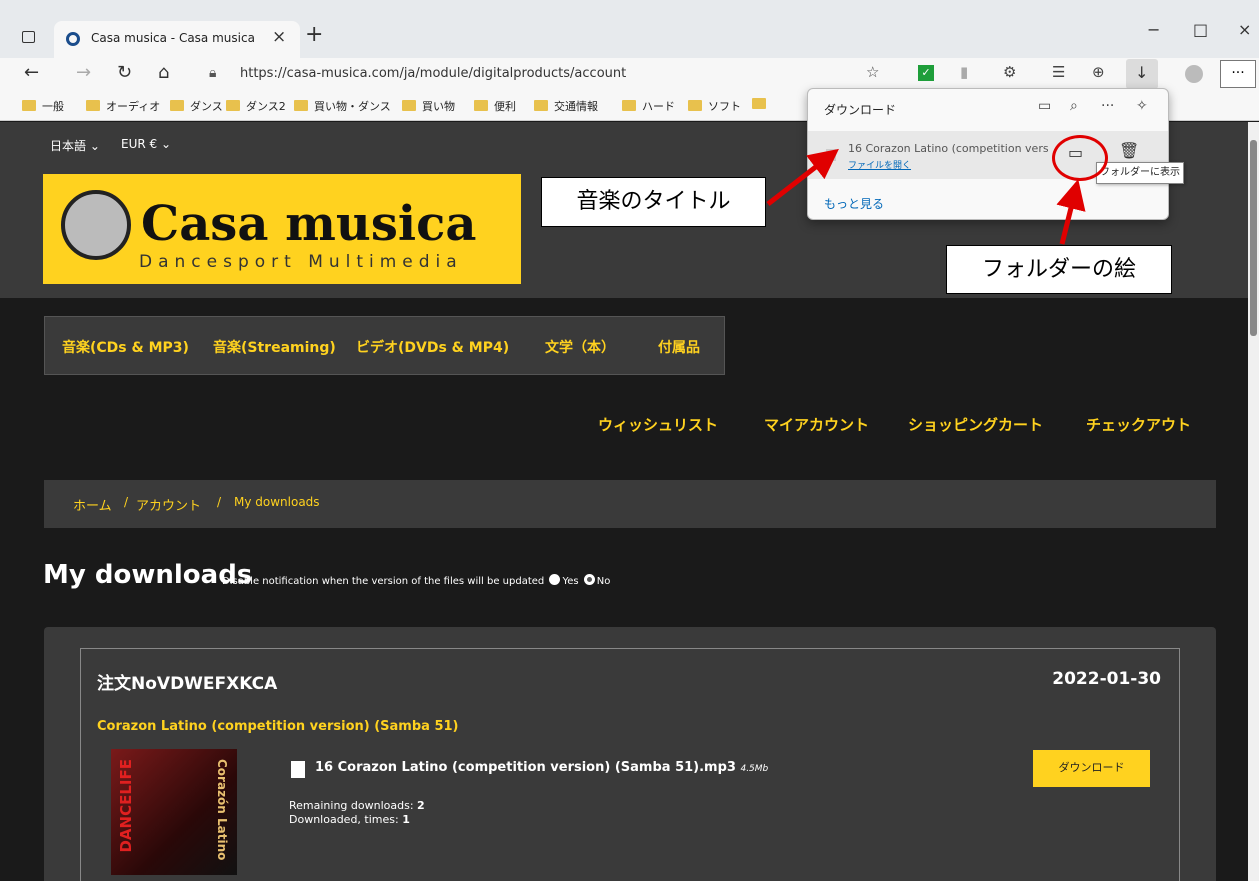 Image resolution: width=1259 pixels, height=881 pixels. What do you see at coordinates (1059, 269) in the screenshot?
I see `annotation-folder-picture: フォルダーの絵` at bounding box center [1059, 269].